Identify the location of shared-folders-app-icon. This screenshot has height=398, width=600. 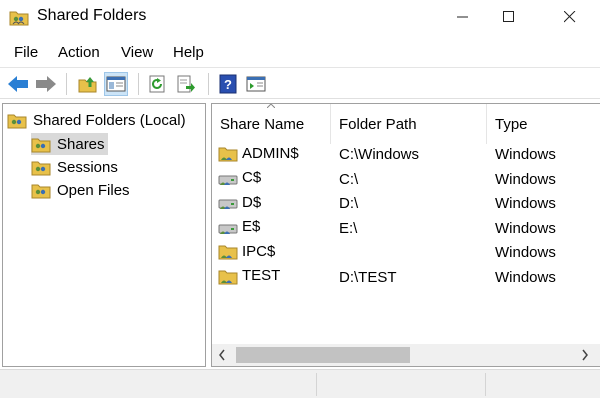
(19, 18).